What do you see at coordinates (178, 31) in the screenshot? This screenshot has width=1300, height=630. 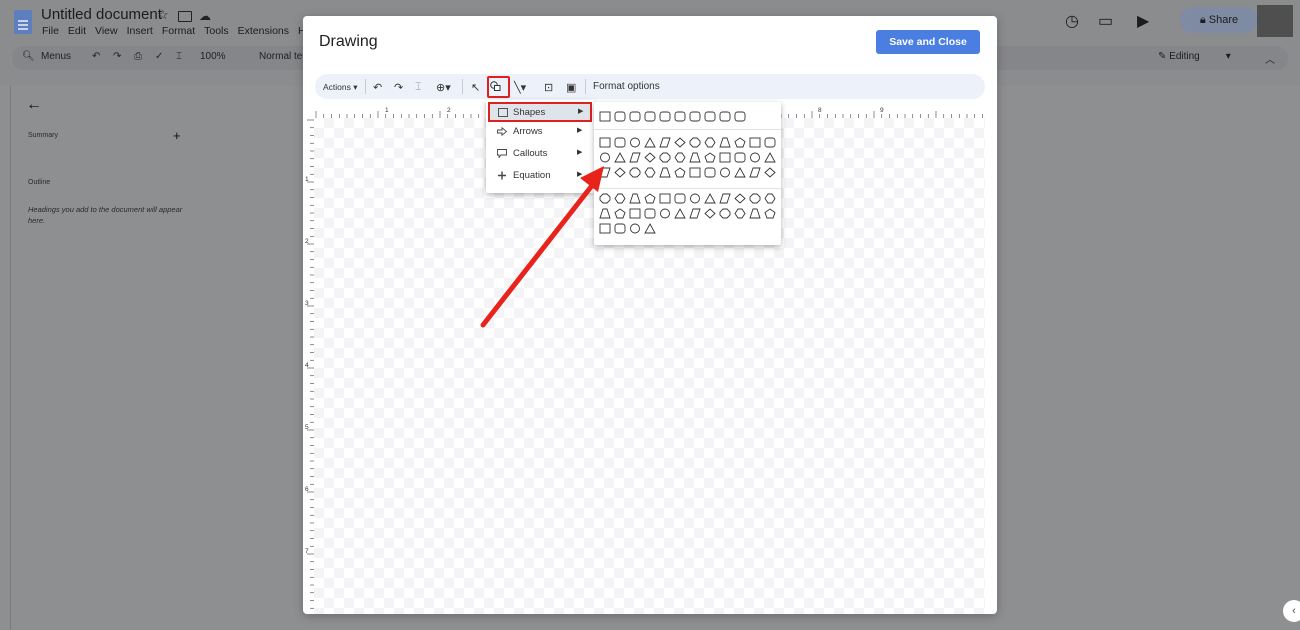 I see `menu-format: Format` at bounding box center [178, 31].